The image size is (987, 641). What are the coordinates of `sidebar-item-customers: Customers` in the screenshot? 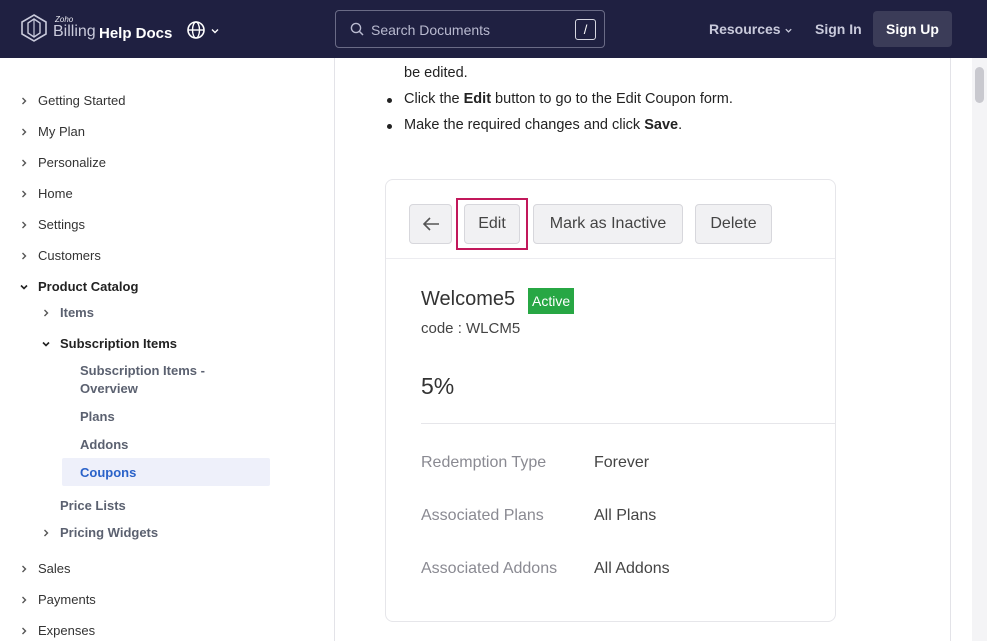 It's located at (69, 255).